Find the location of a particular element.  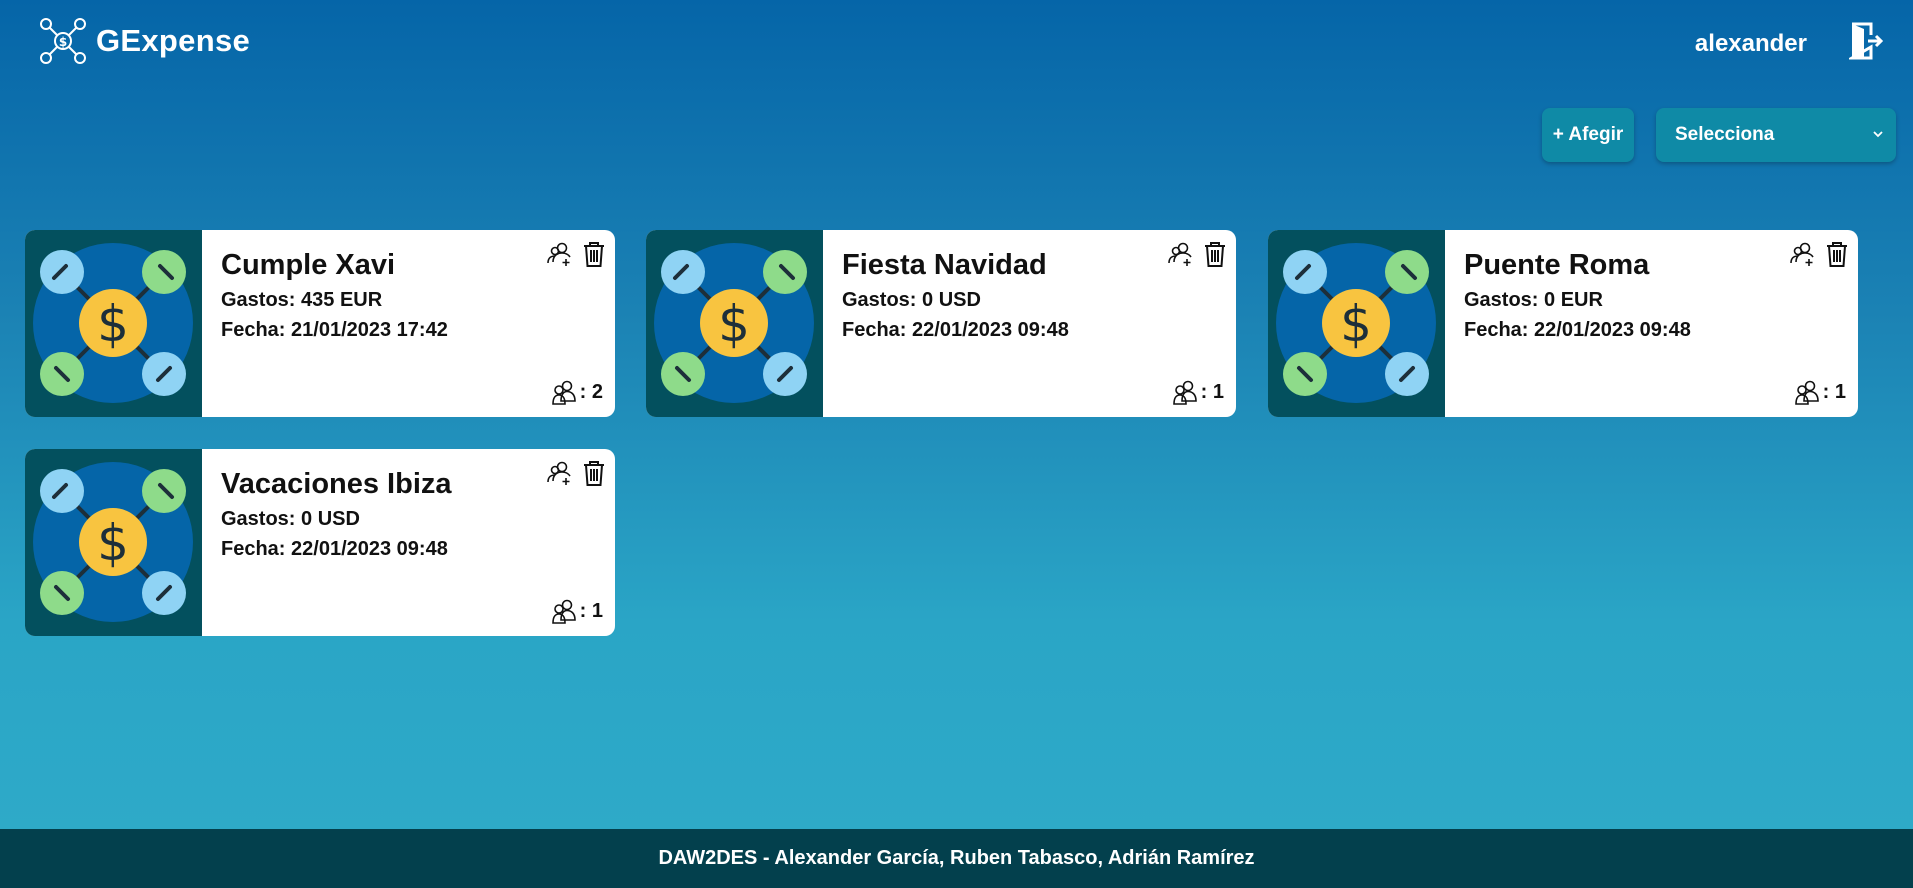

group-filter-select: Selecciona is located at coordinates (1776, 135).